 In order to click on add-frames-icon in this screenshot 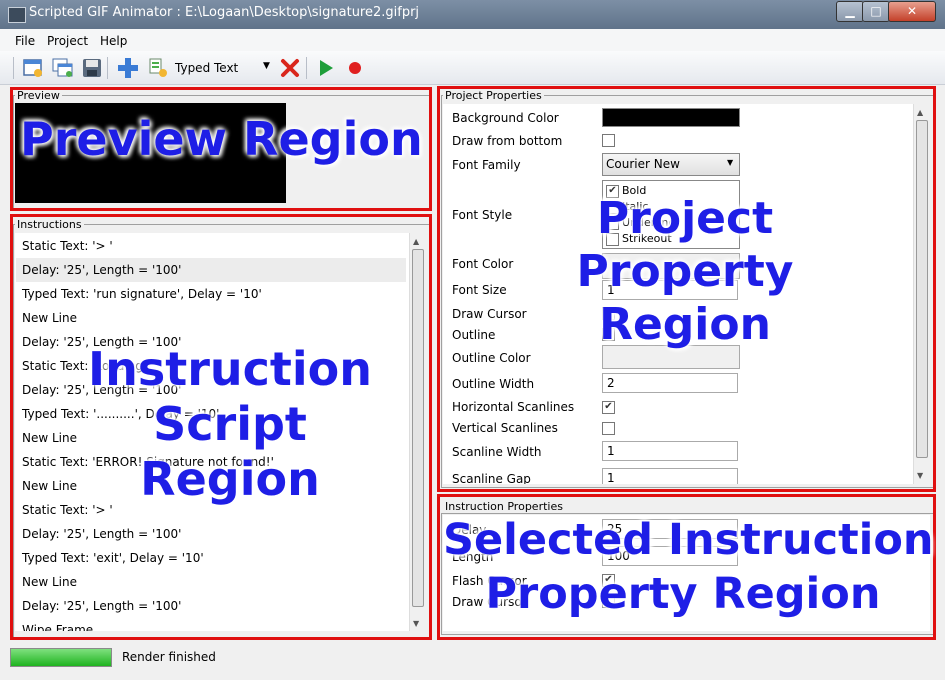, I will do `click(62, 68)`.